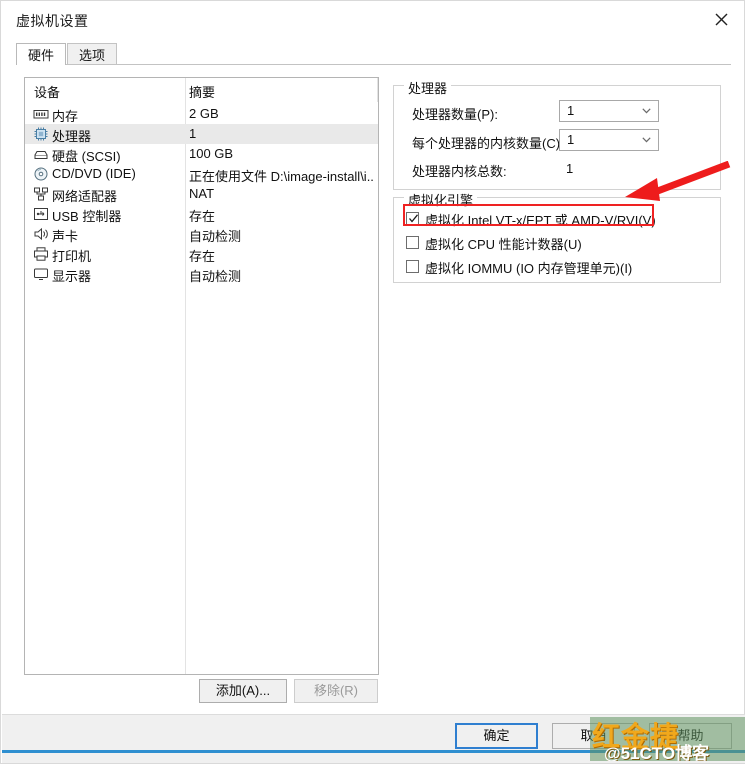 This screenshot has width=745, height=764. Describe the element at coordinates (441, 199) in the screenshot. I see `virtualization-group-title: 虚拟化引擎` at that location.